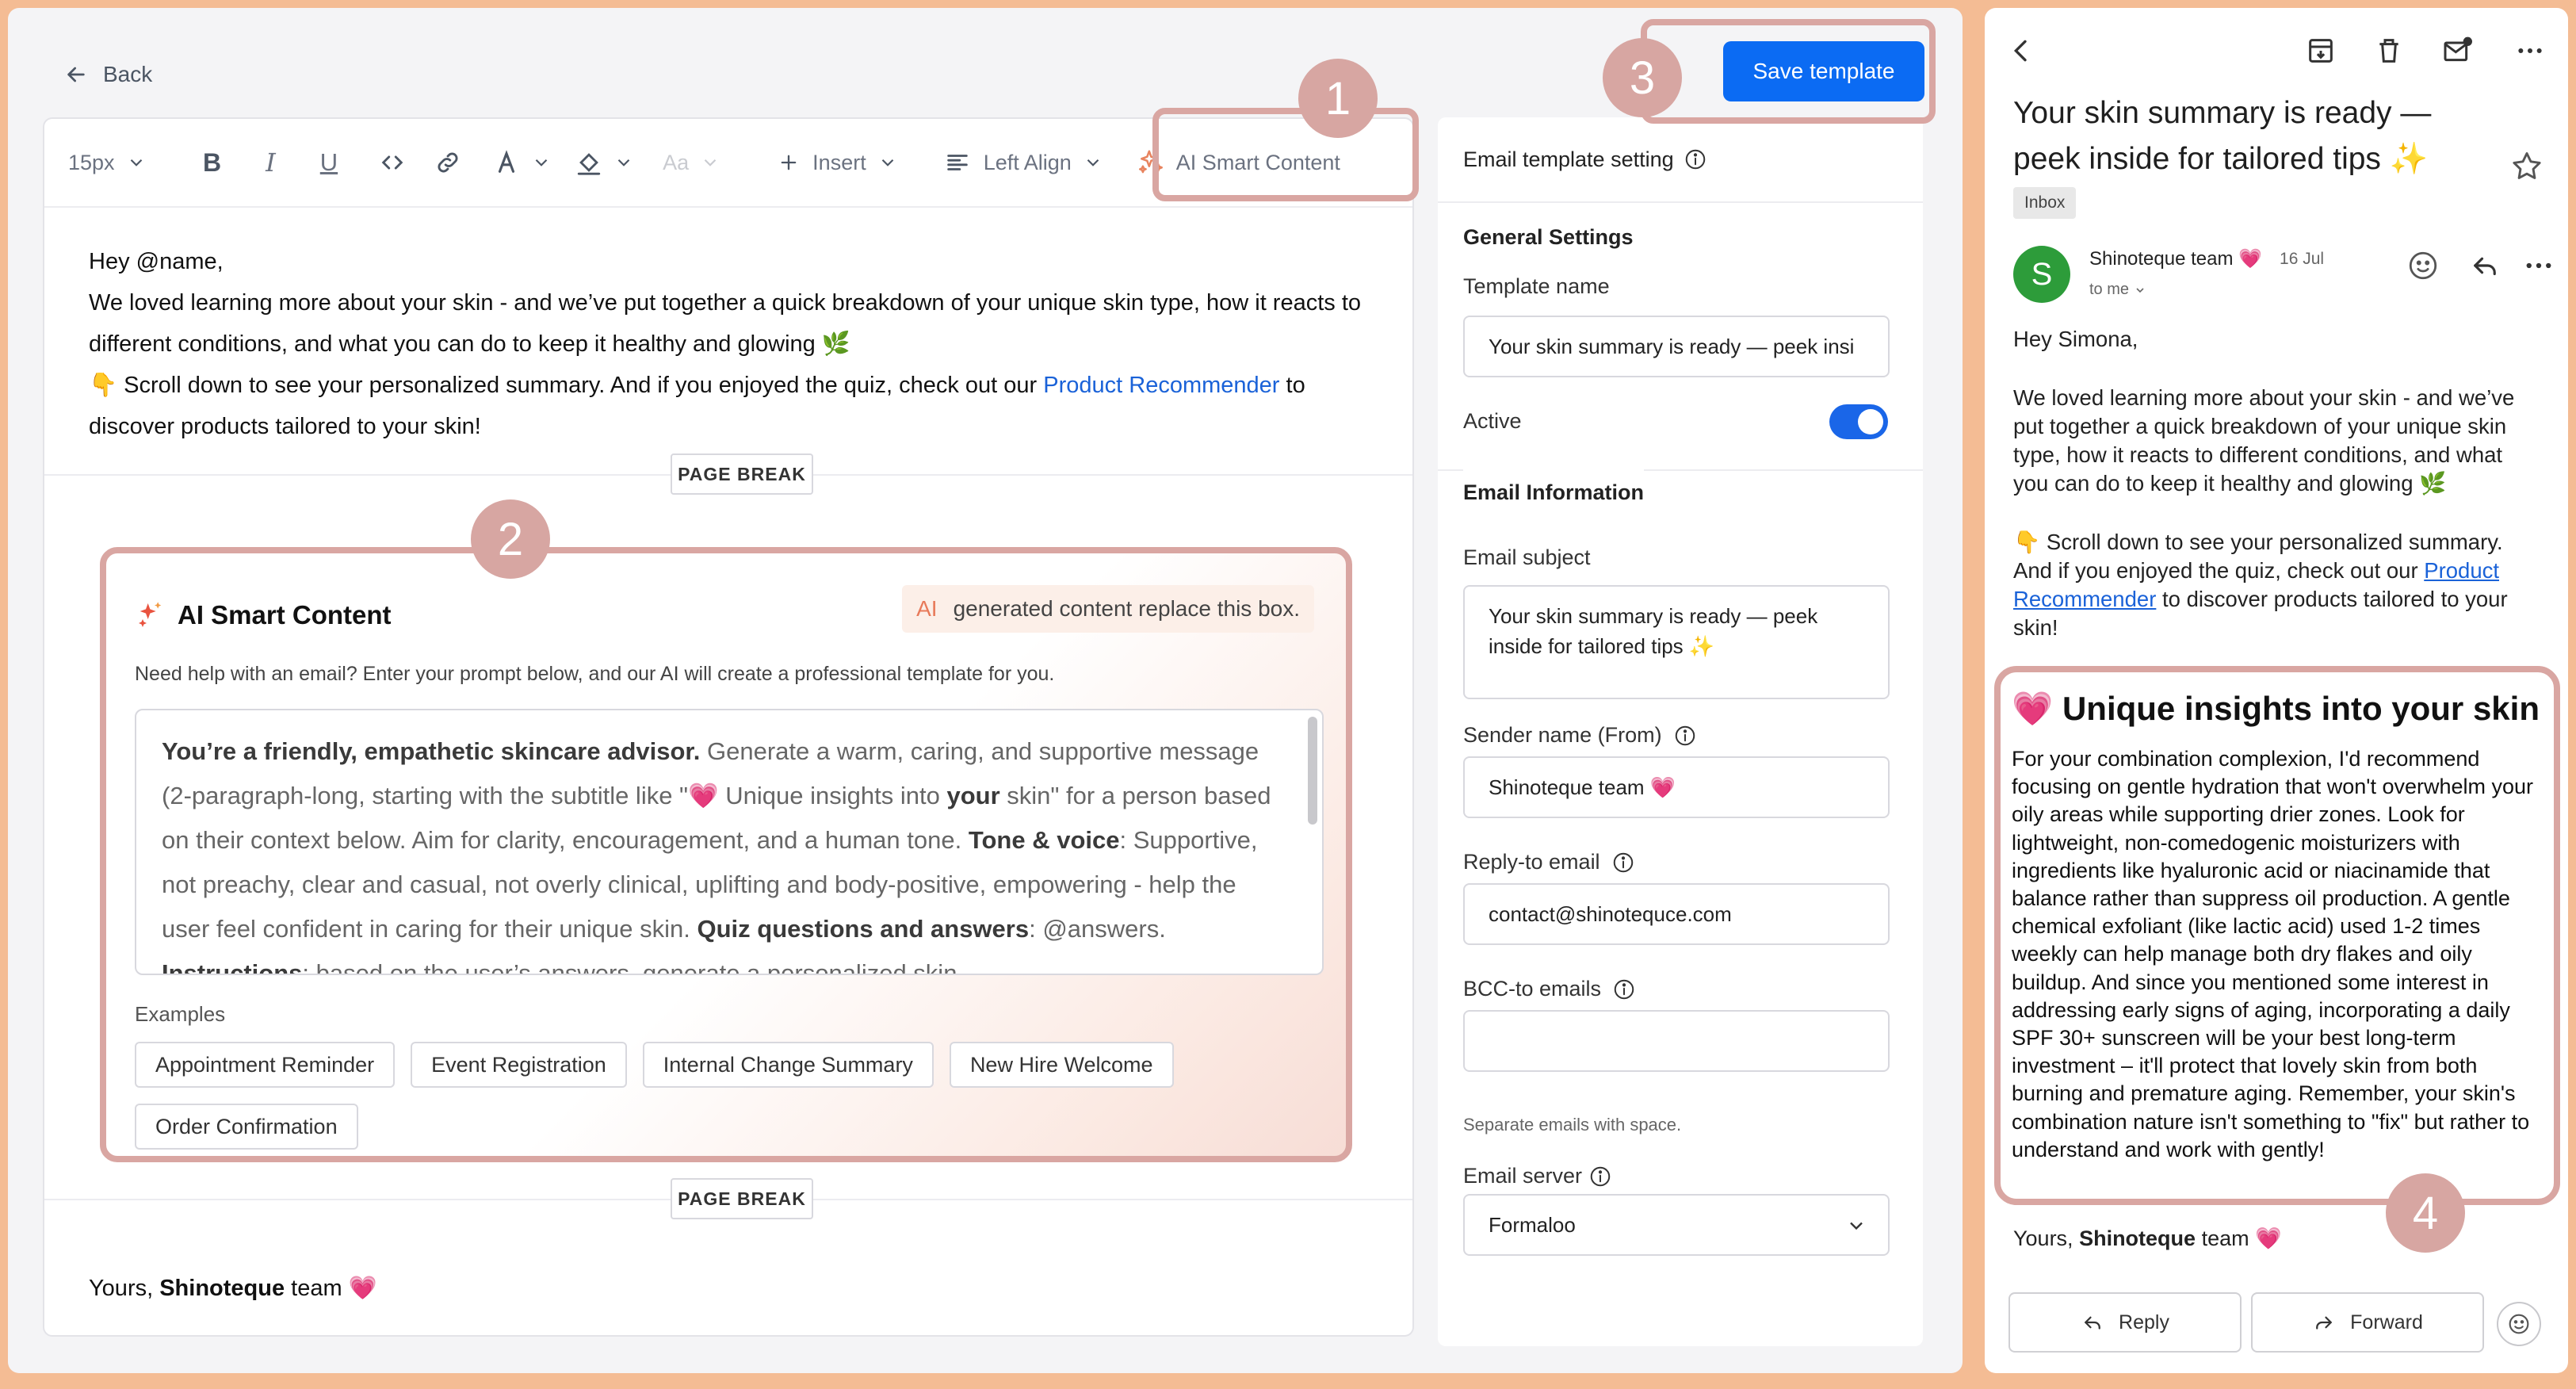  I want to click on sender-name-label: Sender name (From), so click(1580, 736).